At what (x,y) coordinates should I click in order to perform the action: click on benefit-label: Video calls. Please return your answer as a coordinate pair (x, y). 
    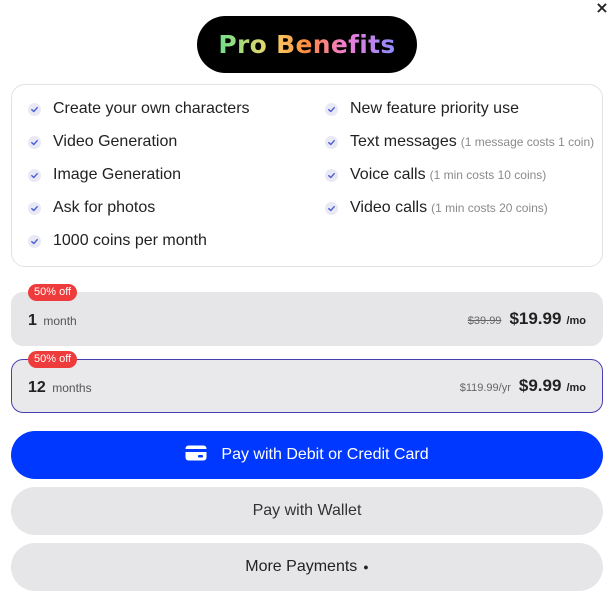
    Looking at the image, I should click on (389, 207).